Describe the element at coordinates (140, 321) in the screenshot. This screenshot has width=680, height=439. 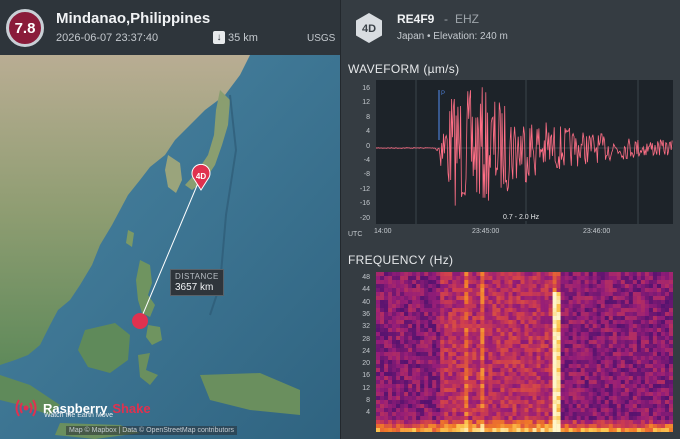
I see `event-marker` at that location.